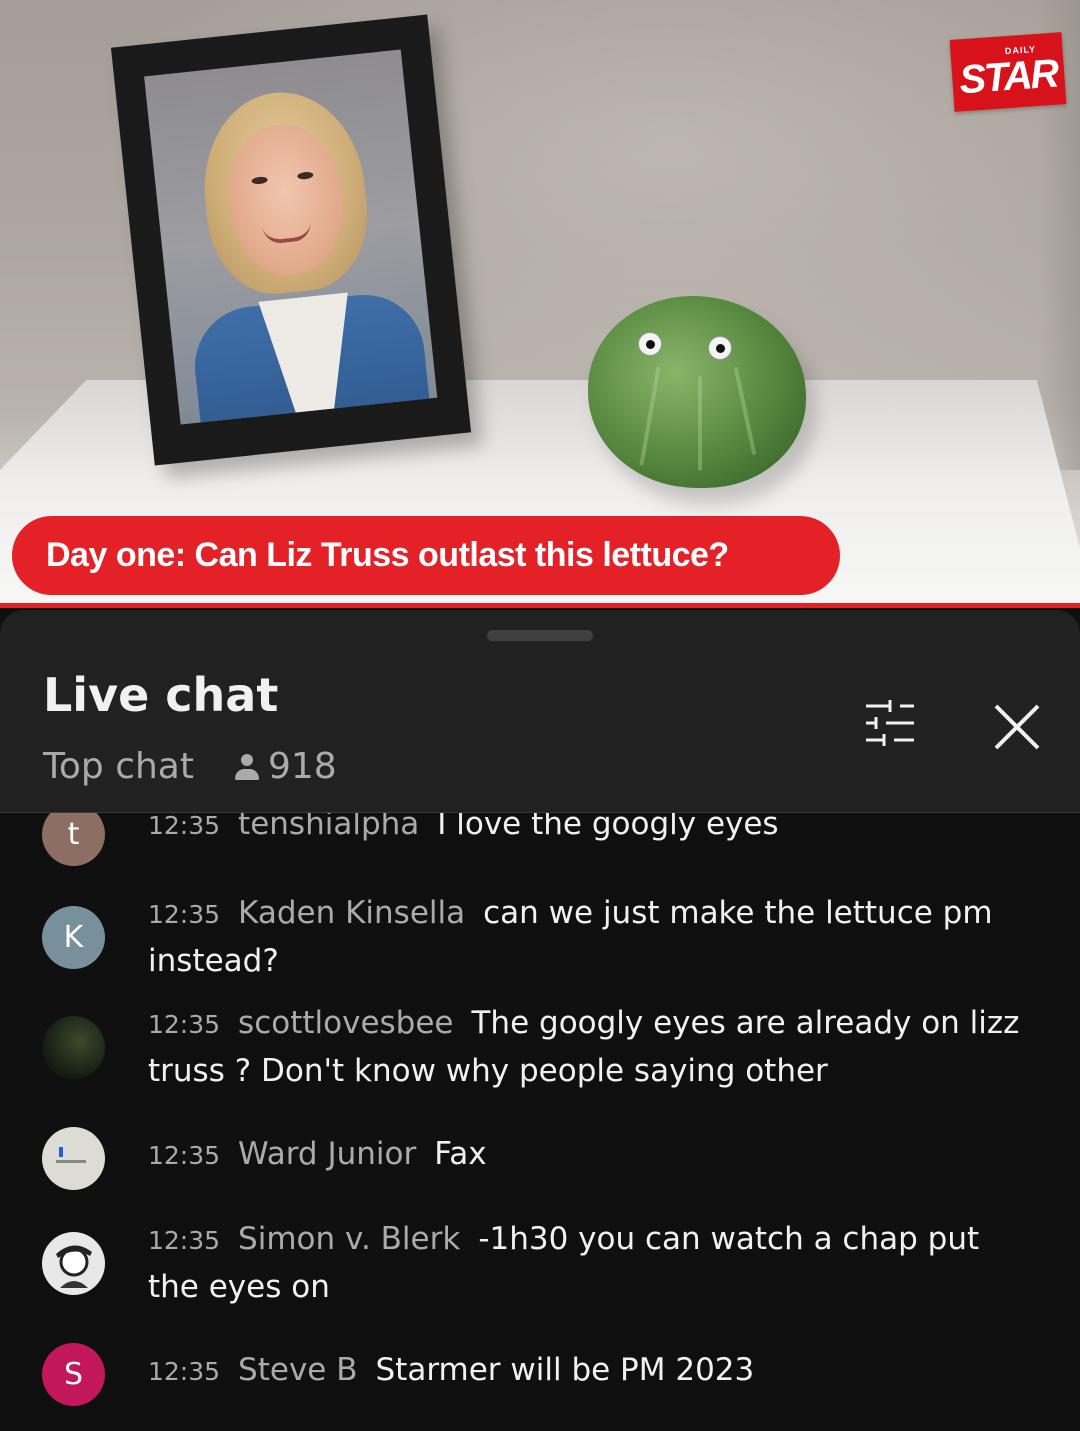 The height and width of the screenshot is (1431, 1080). I want to click on logo-star-text: STAR, so click(1008, 76).